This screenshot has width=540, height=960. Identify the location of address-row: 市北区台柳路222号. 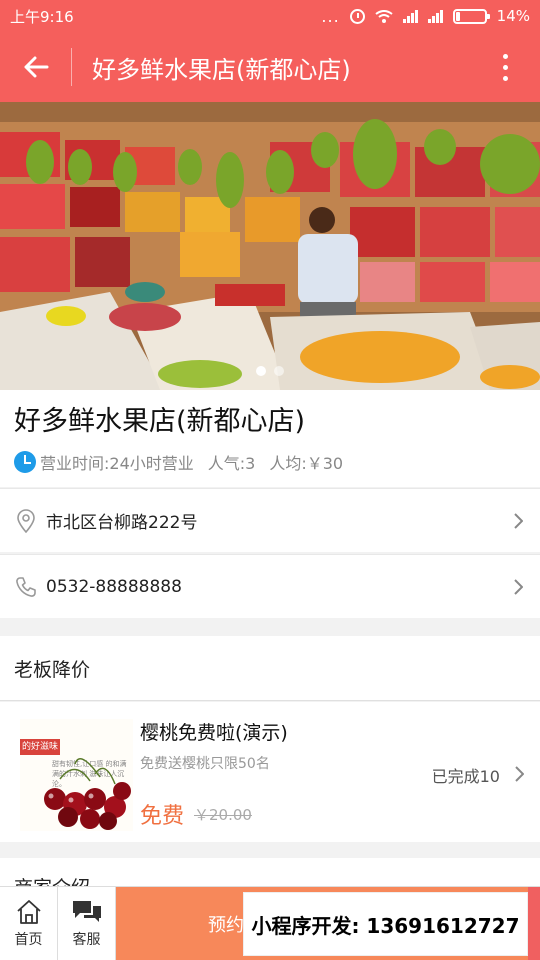
(270, 520).